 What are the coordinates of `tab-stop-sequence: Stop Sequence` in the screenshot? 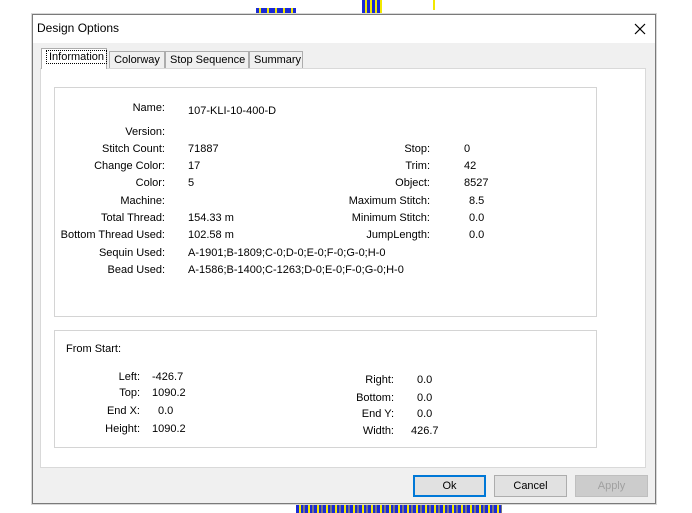 It's located at (207, 59).